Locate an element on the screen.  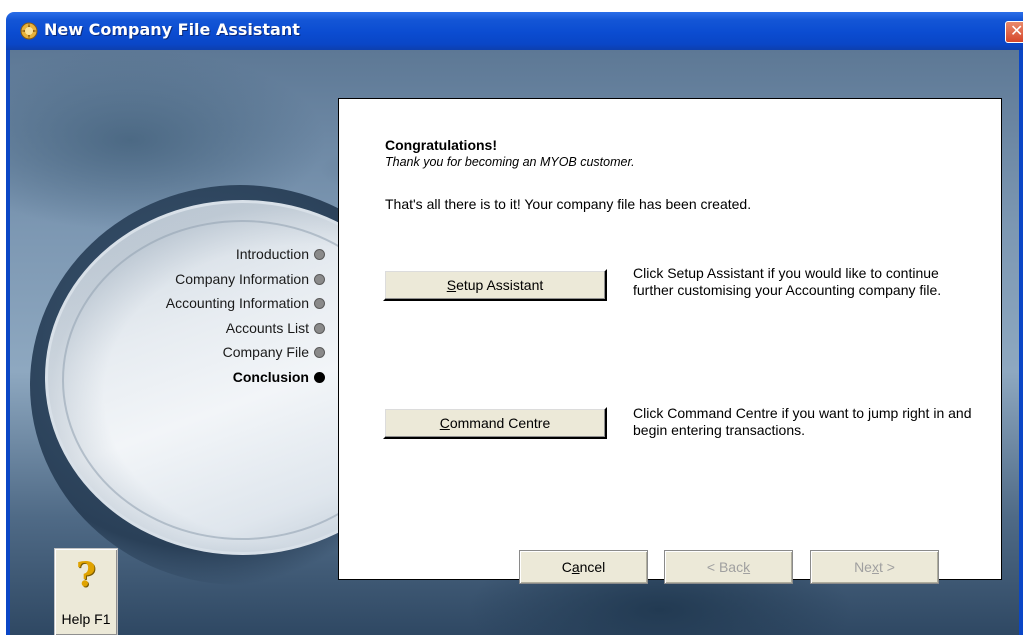
help-button: ? Help F1 is located at coordinates (86, 591).